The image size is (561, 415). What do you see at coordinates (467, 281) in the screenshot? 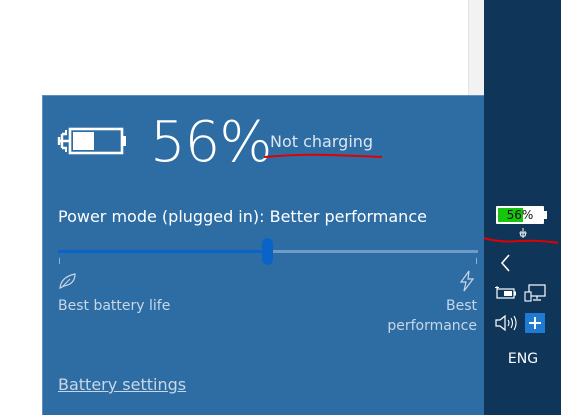
I see `lightning-bolt-icon` at bounding box center [467, 281].